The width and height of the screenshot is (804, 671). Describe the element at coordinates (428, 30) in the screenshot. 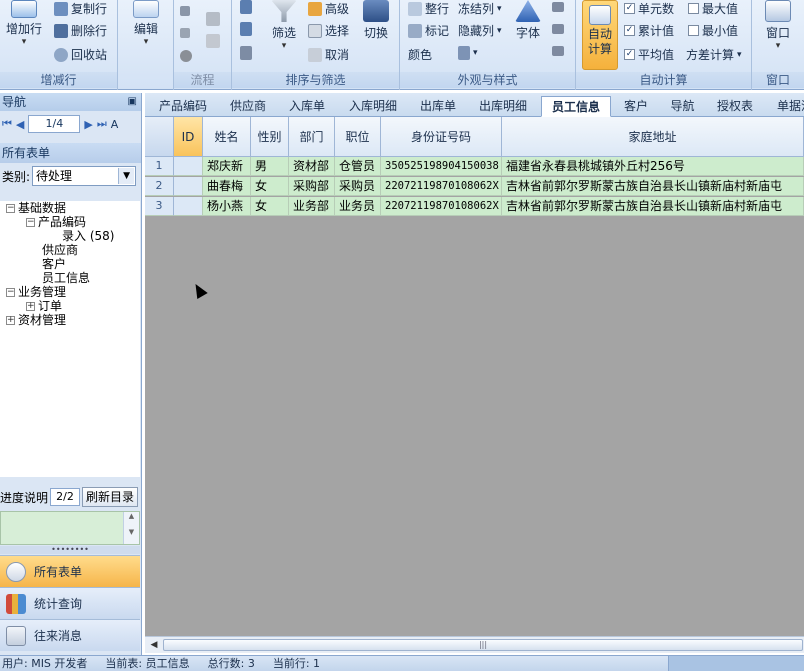

I see `mark-button: 标记` at that location.